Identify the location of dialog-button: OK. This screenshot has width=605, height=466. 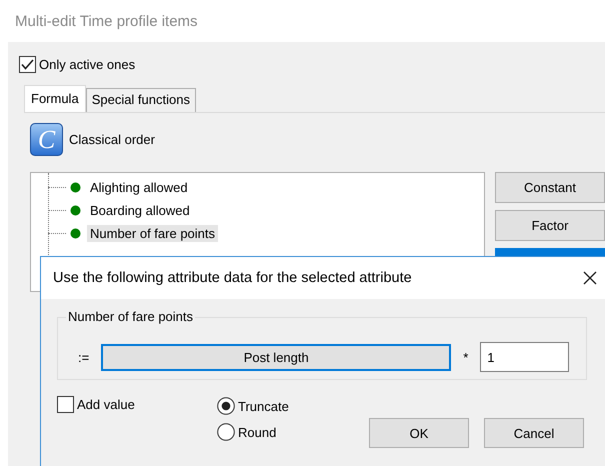
(419, 433).